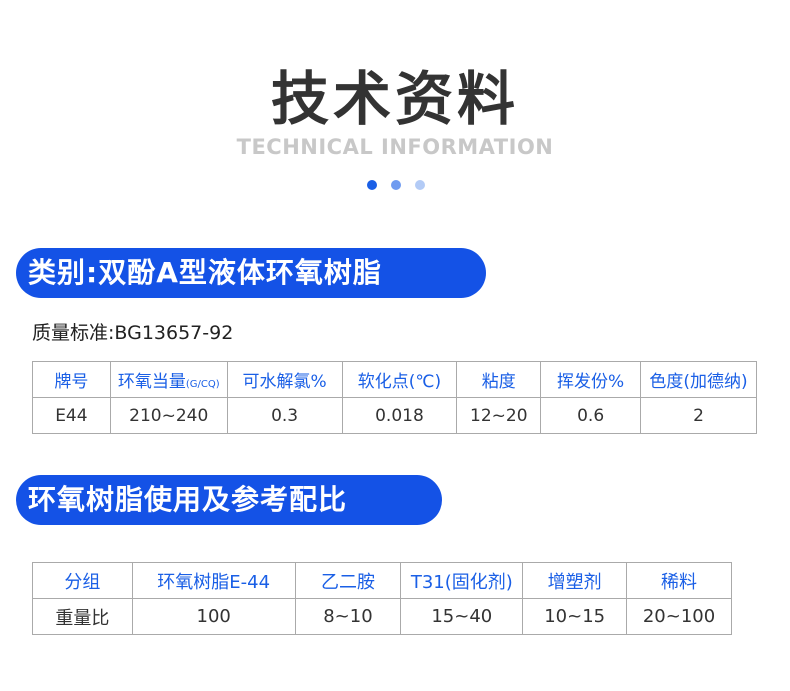  I want to click on header-cell: 环氧当量(G/CQ), so click(168, 379).